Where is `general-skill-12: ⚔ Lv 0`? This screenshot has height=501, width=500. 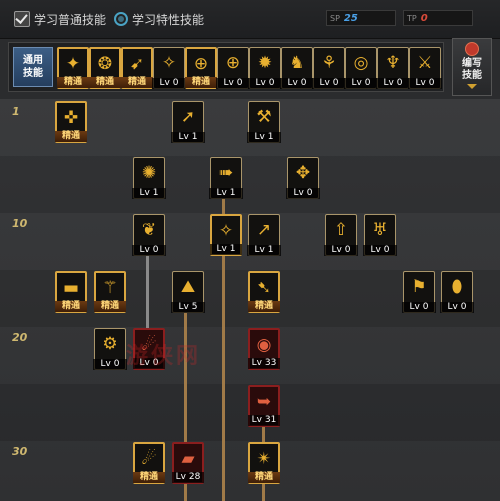 general-skill-12: ⚔ Lv 0 is located at coordinates (425, 68).